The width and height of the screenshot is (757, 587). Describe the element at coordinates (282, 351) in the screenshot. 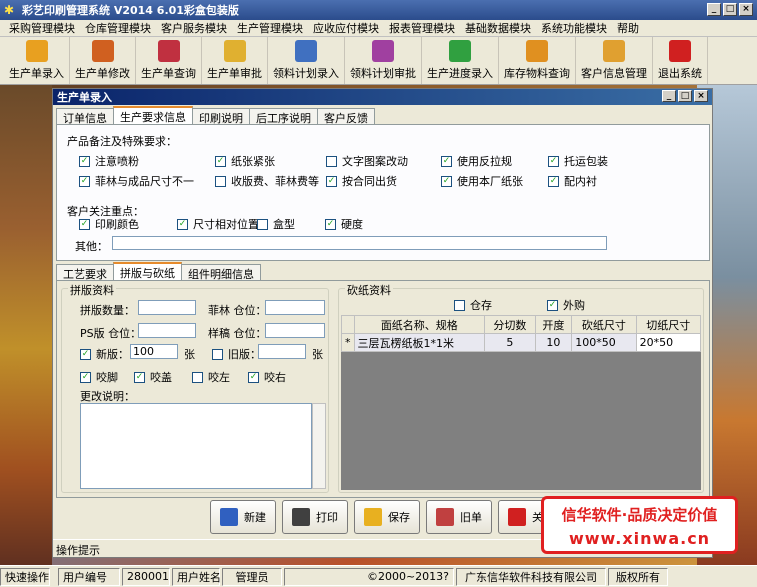

I see `old-plate-input` at that location.